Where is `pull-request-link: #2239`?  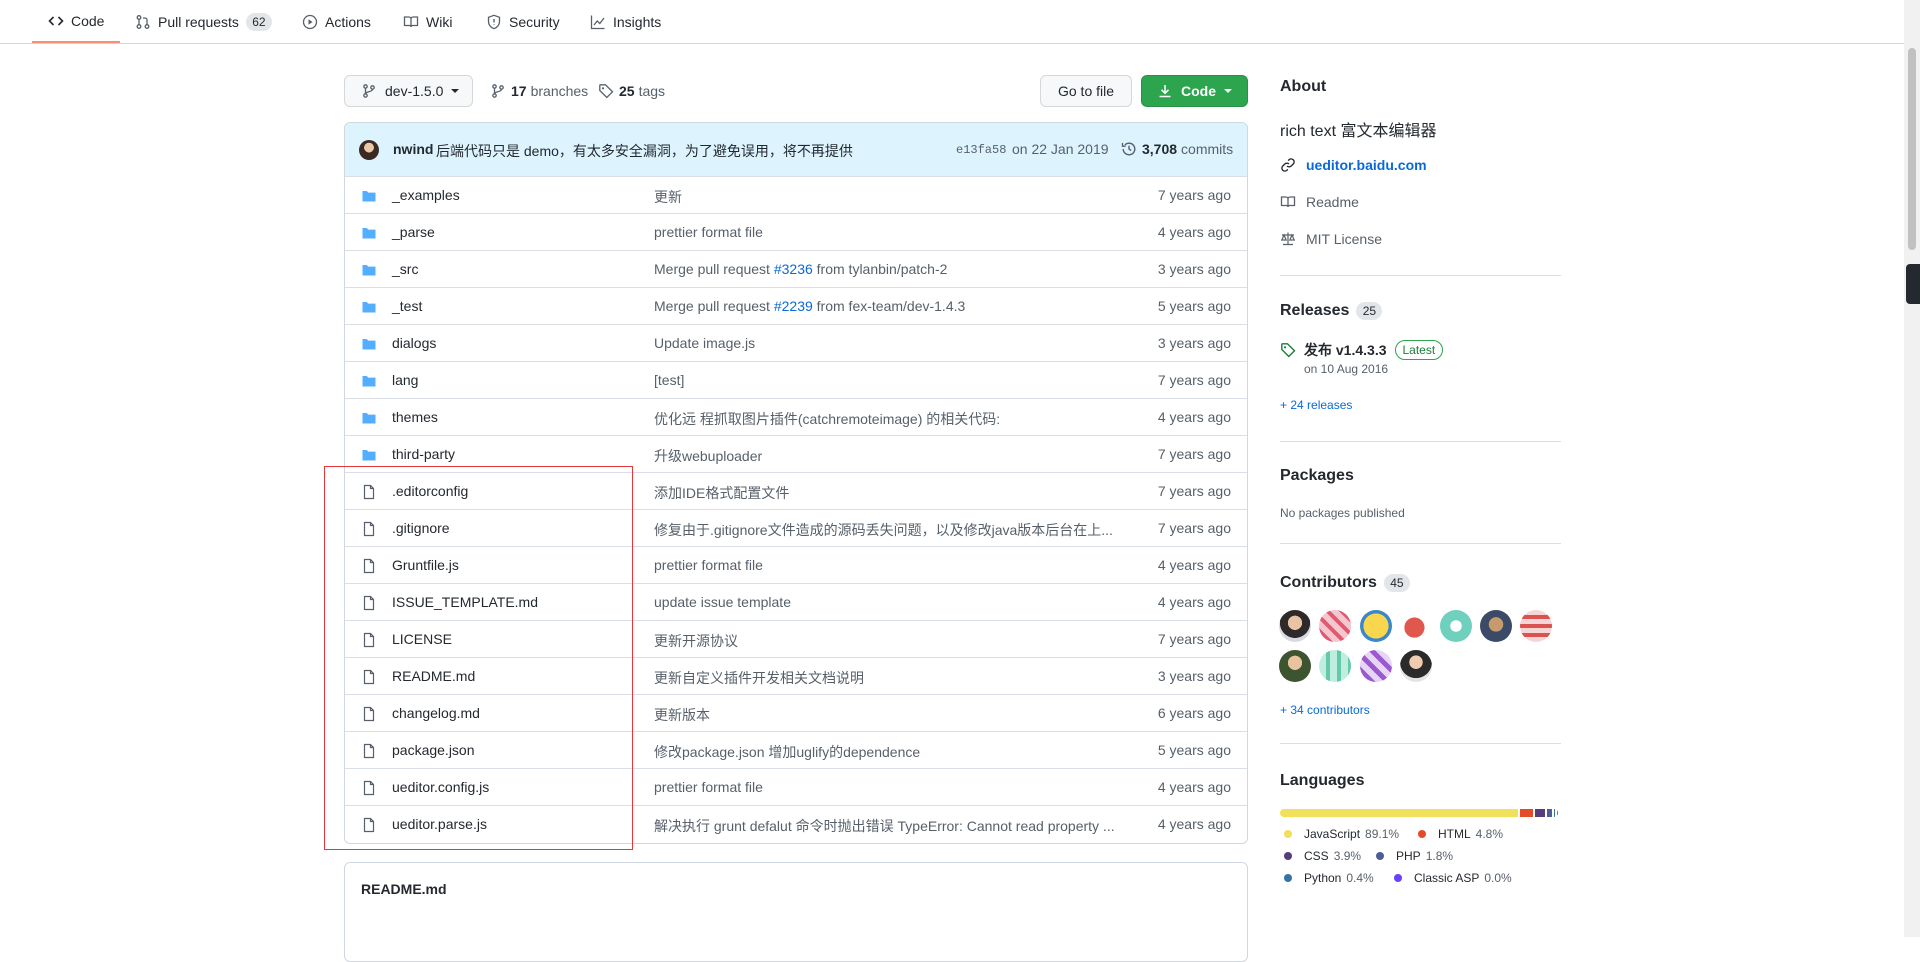 pull-request-link: #2239 is located at coordinates (793, 306).